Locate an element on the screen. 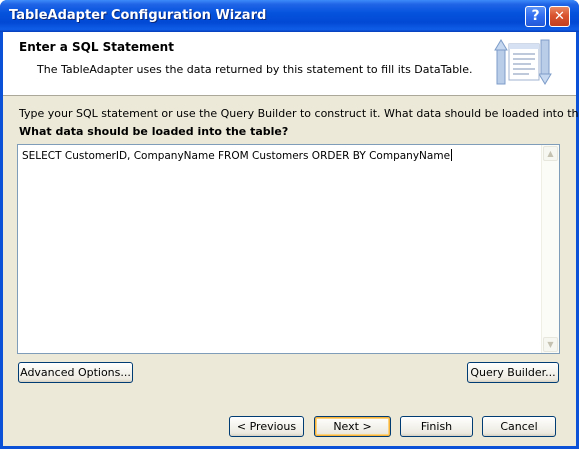 The width and height of the screenshot is (579, 449). close-button: ✕ is located at coordinates (559, 16).